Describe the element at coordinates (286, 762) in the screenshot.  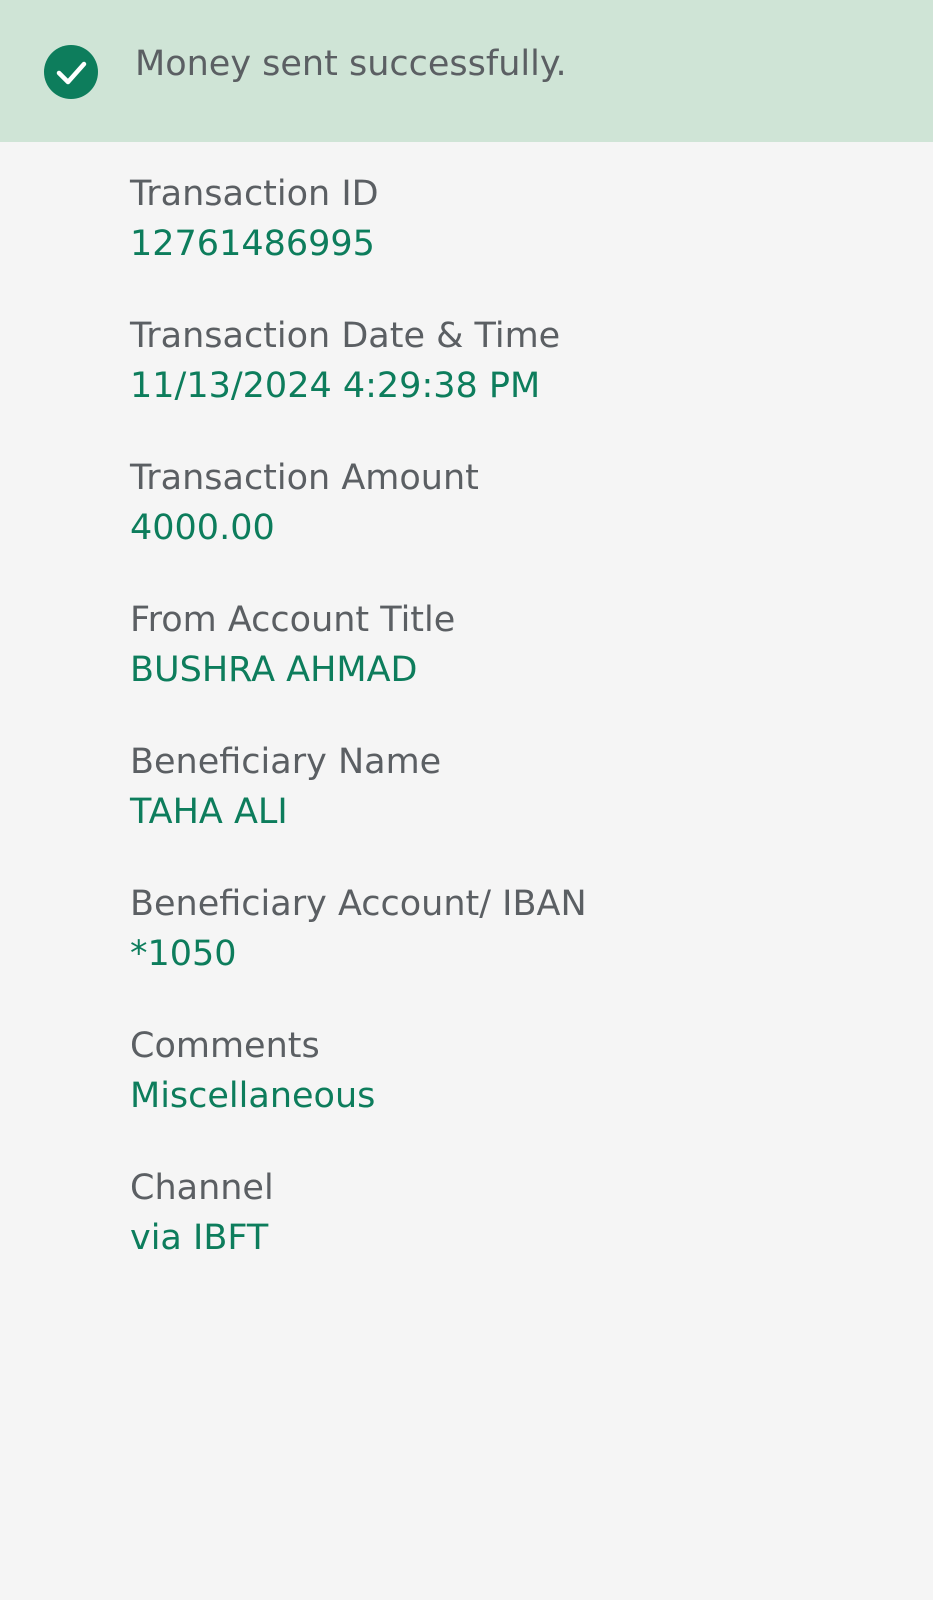
I see `detail-label: Beneficiary Name` at that location.